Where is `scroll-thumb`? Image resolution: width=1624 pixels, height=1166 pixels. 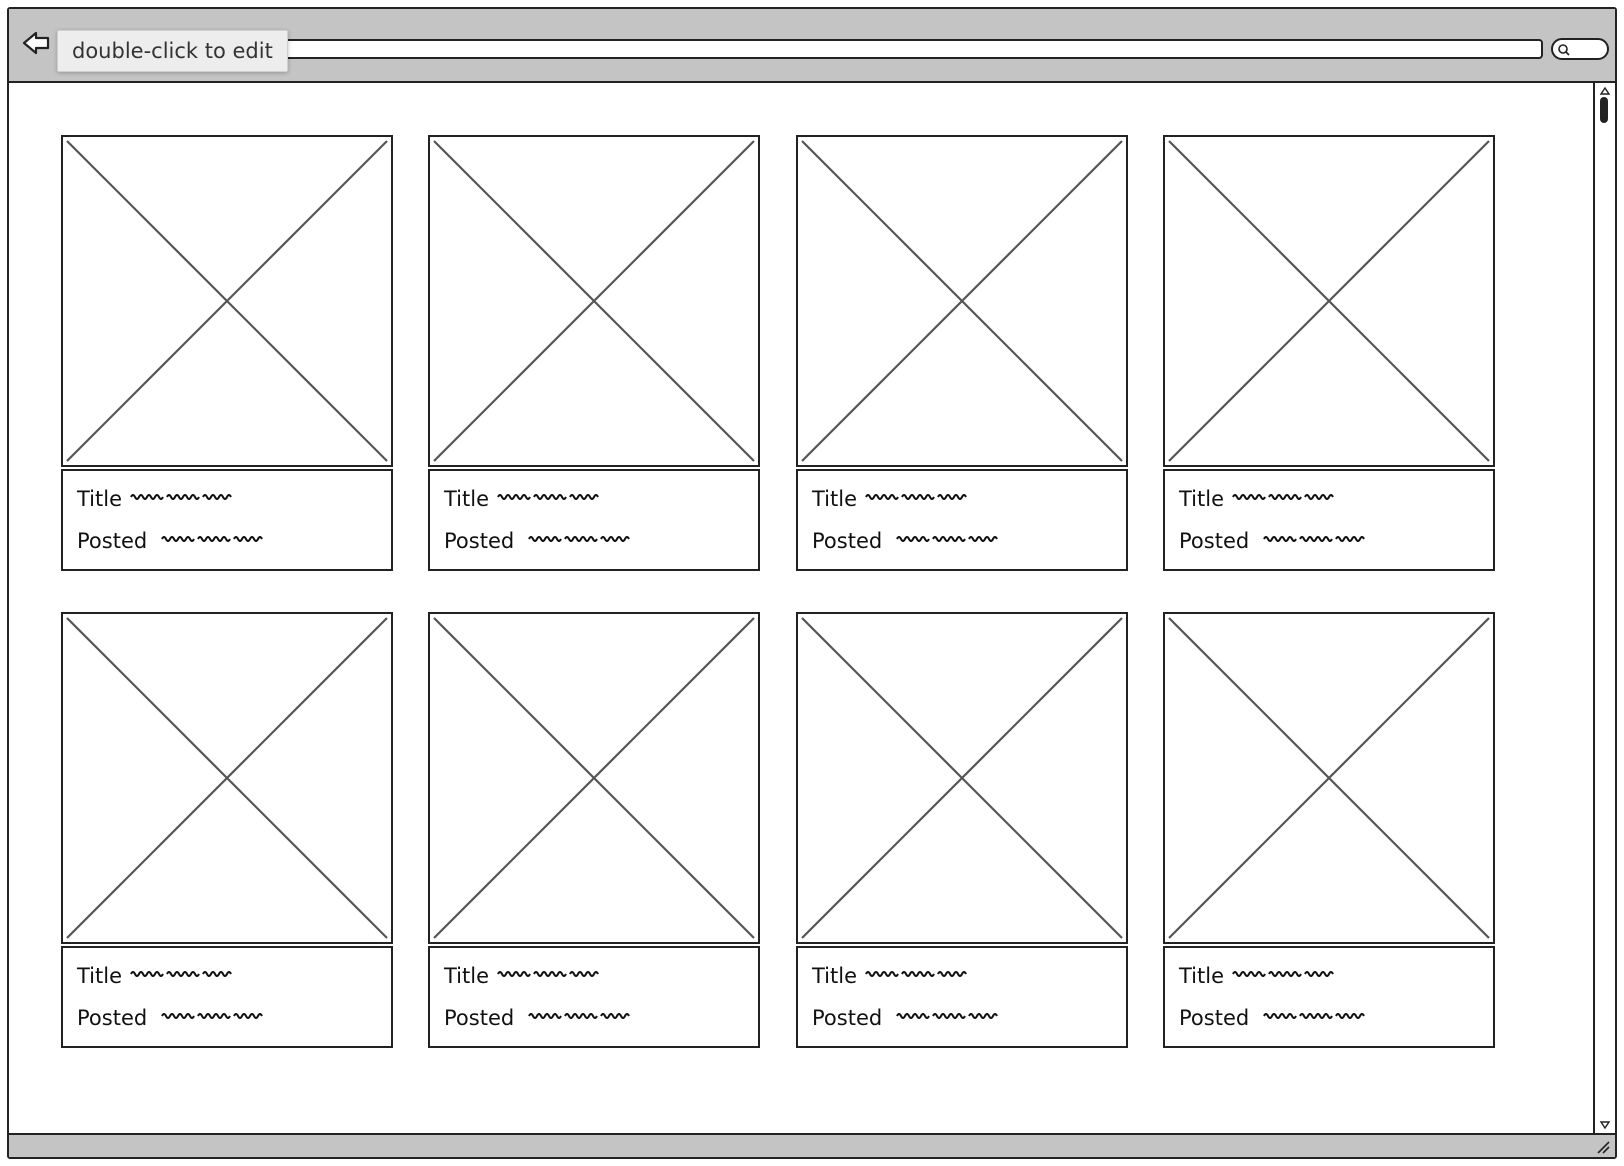 scroll-thumb is located at coordinates (1604, 110).